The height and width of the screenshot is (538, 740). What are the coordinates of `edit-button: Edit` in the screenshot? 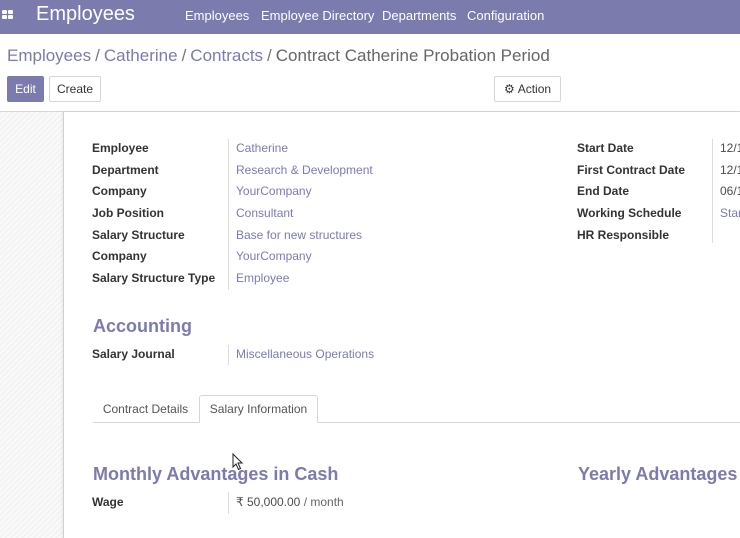 It's located at (25, 89).